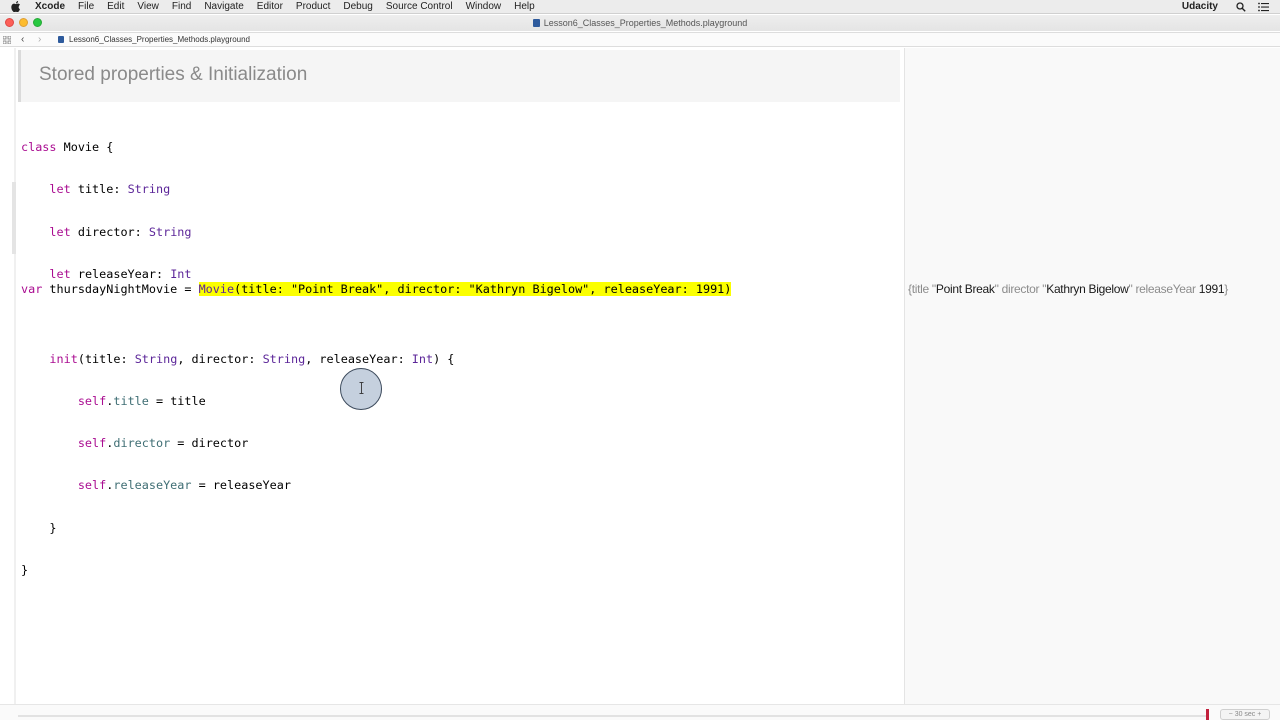 Image resolution: width=1280 pixels, height=720 pixels. Describe the element at coordinates (524, 7) in the screenshot. I see `menu-help: Help` at that location.